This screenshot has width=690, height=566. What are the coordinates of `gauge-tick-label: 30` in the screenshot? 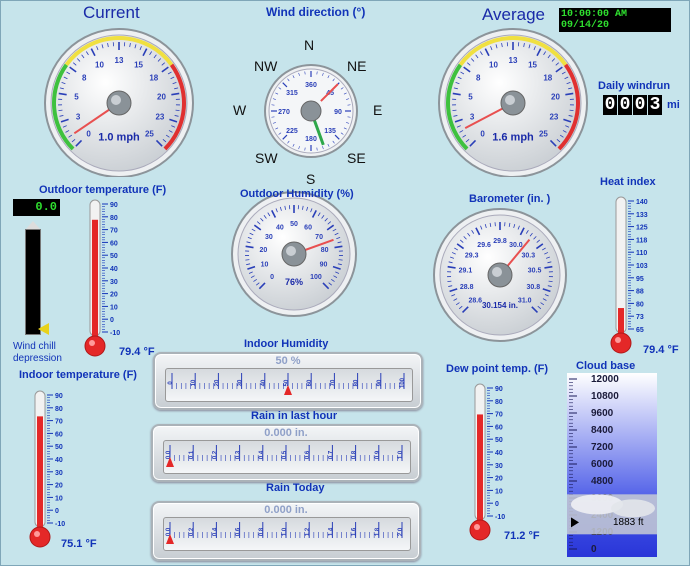 It's located at (269, 237).